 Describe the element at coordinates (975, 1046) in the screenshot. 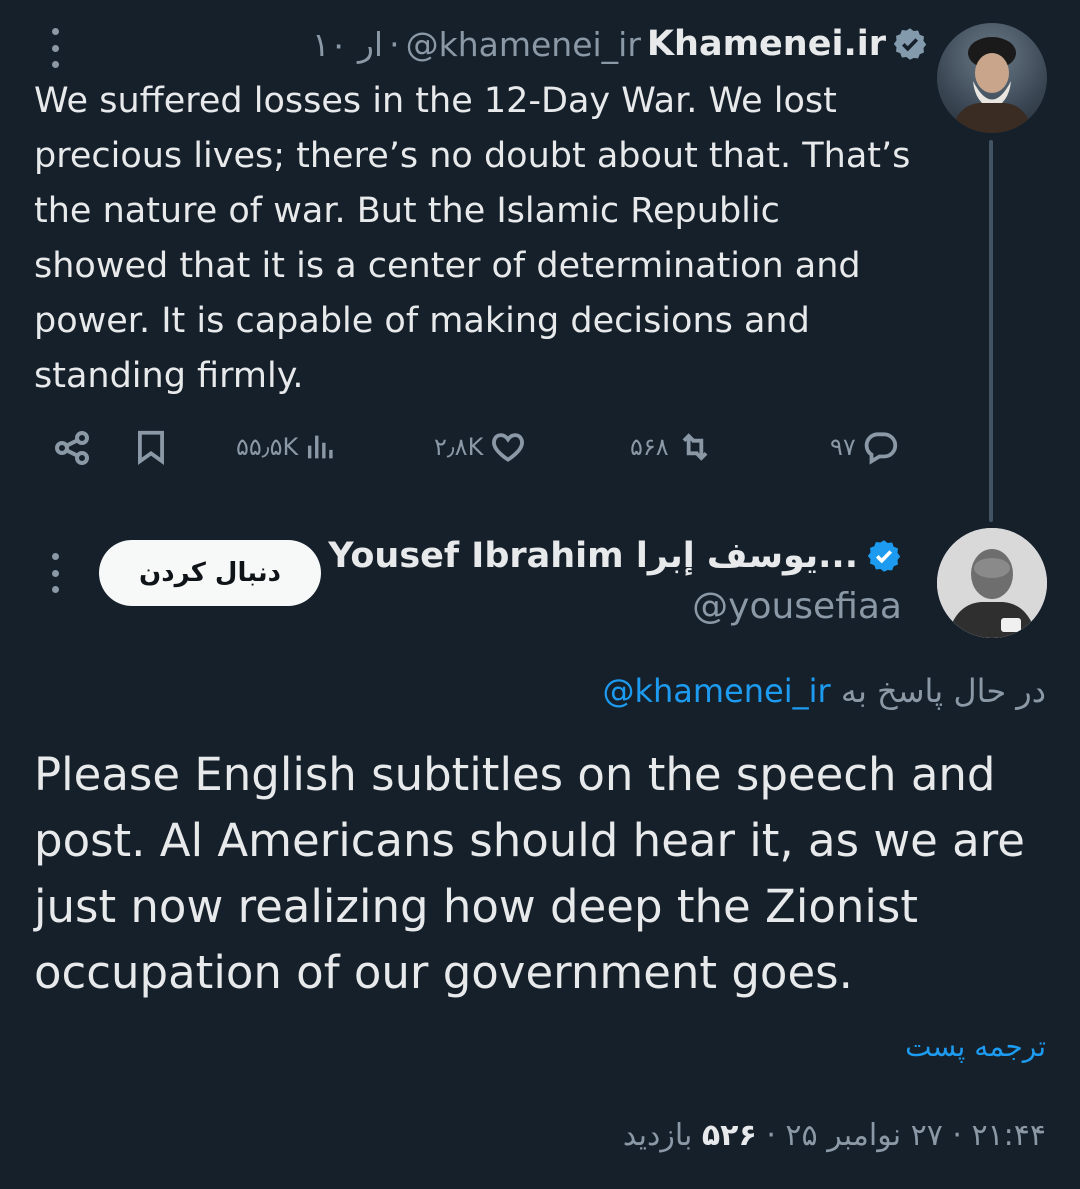

I see `translate-post-link: ترجمه پست` at that location.